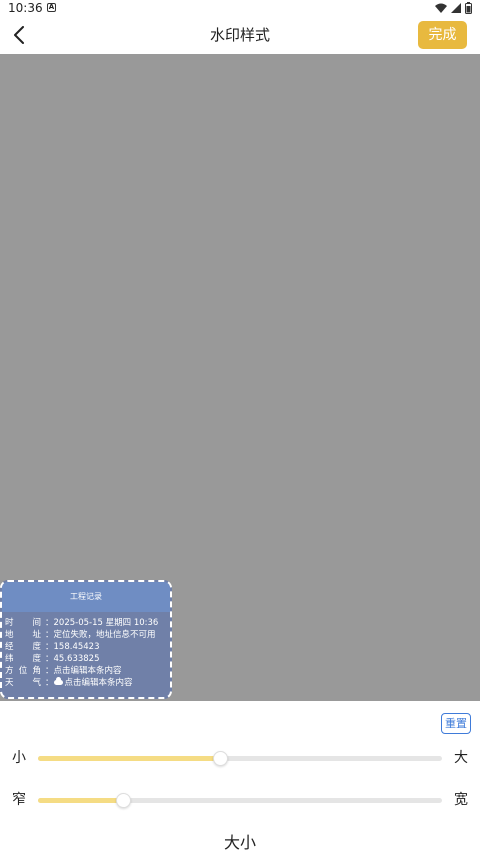 Image resolution: width=480 pixels, height=860 pixels. What do you see at coordinates (104, 635) in the screenshot?
I see `row-value: 定位失败，地址信息不可用` at bounding box center [104, 635].